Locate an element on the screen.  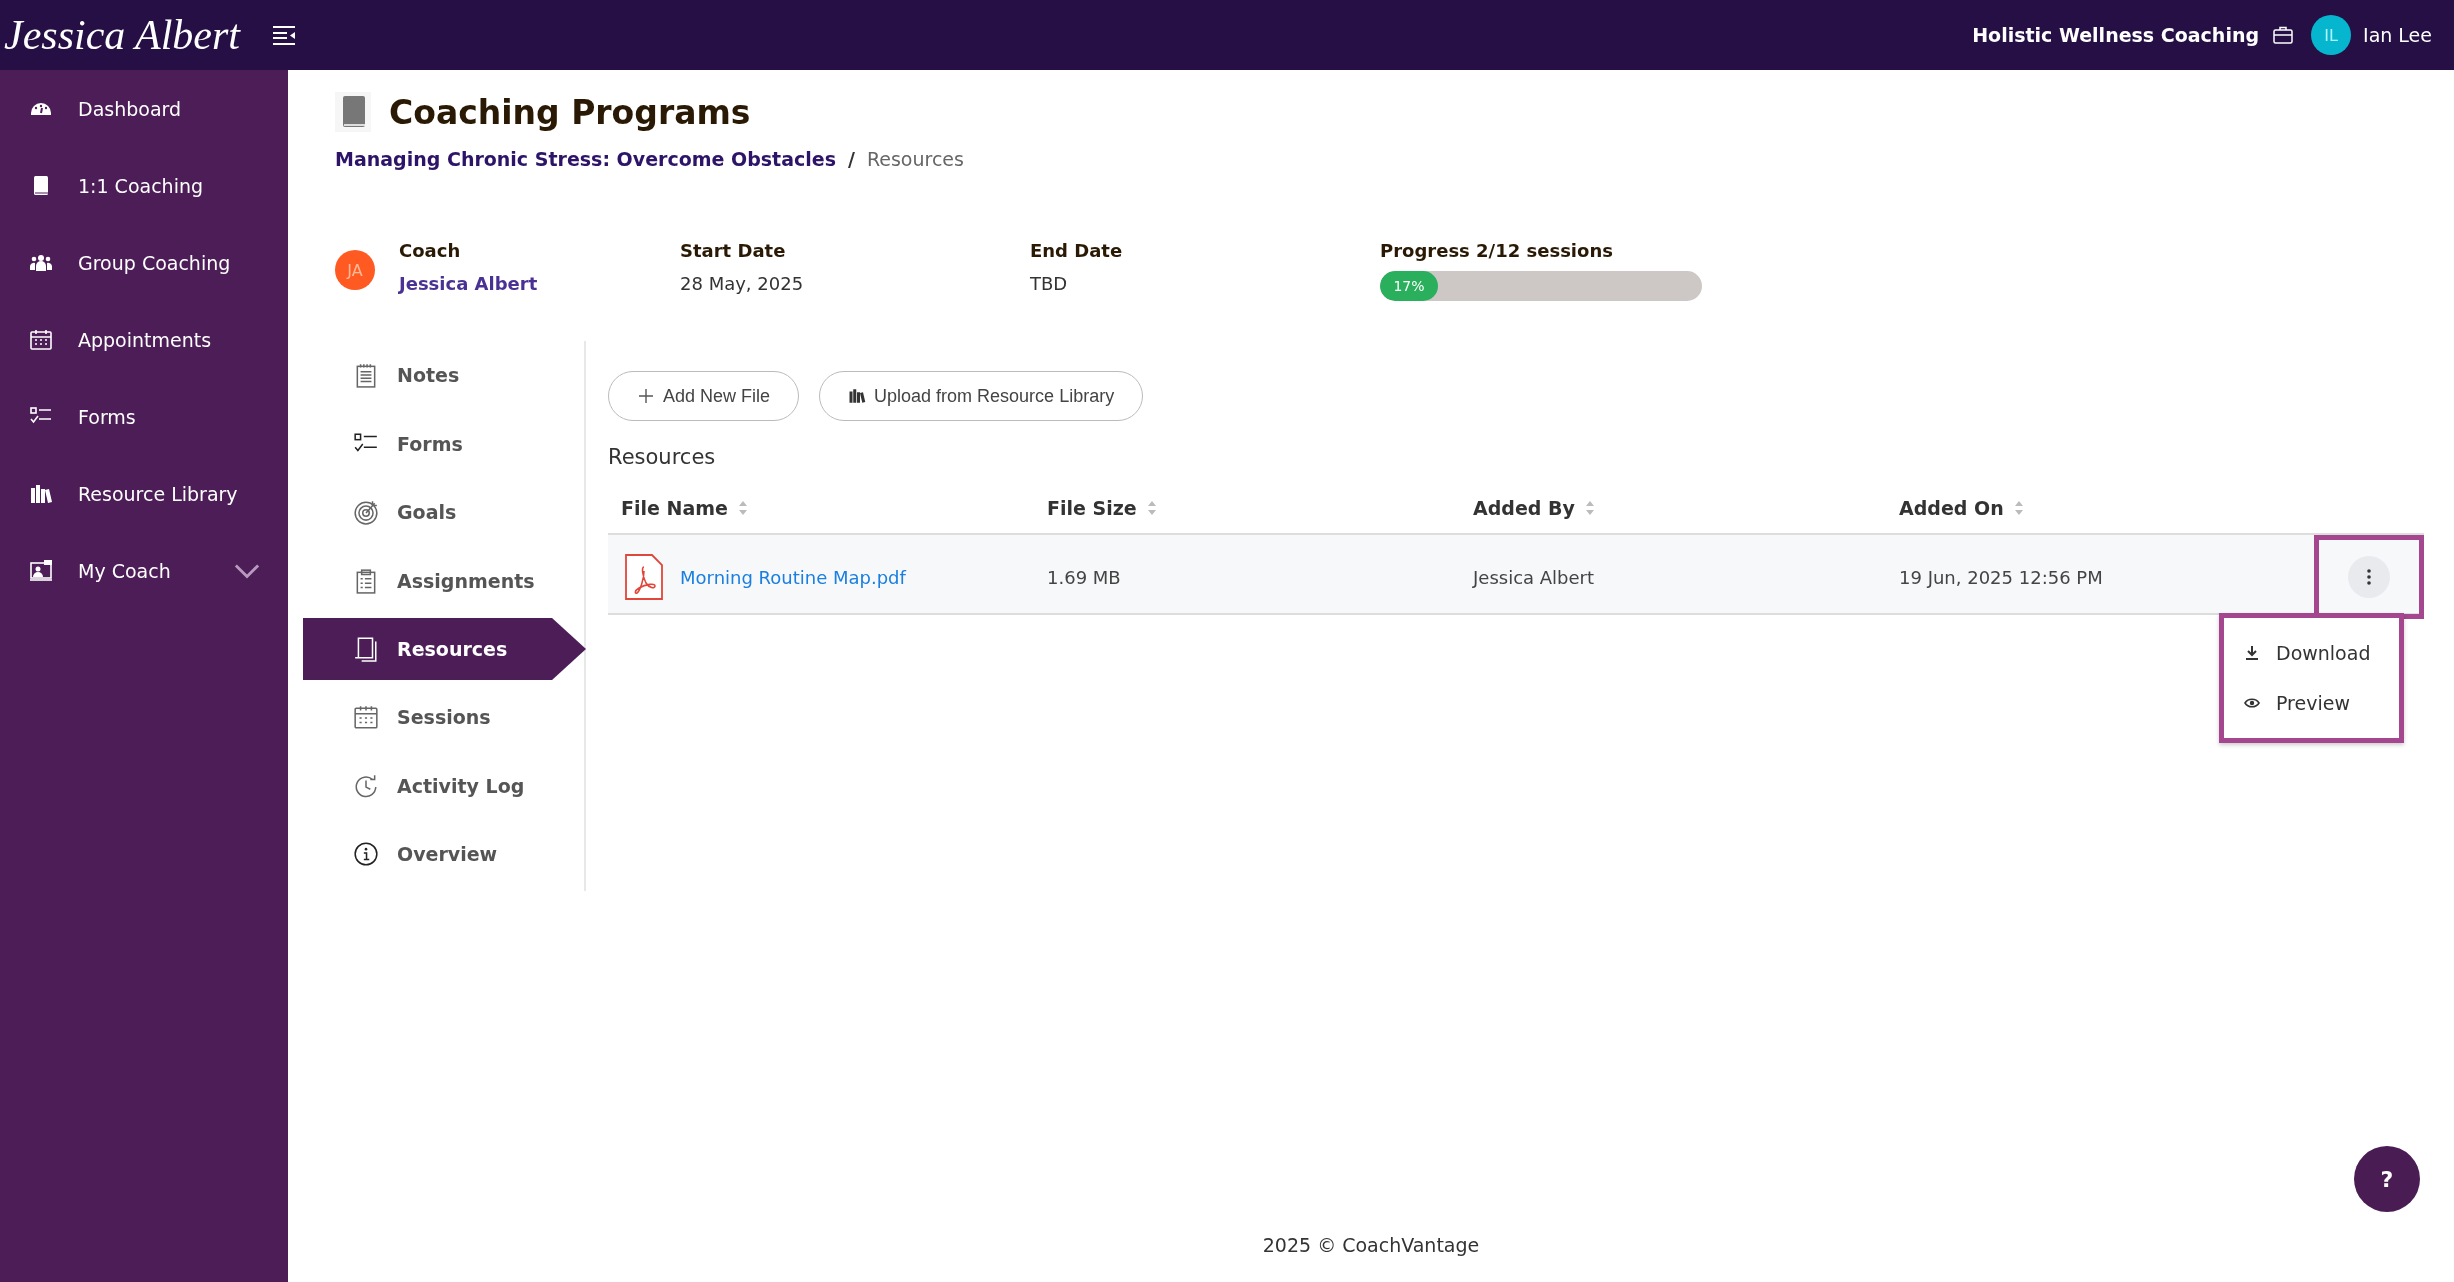
upload-button: Upload from Resource Library is located at coordinates (981, 396).